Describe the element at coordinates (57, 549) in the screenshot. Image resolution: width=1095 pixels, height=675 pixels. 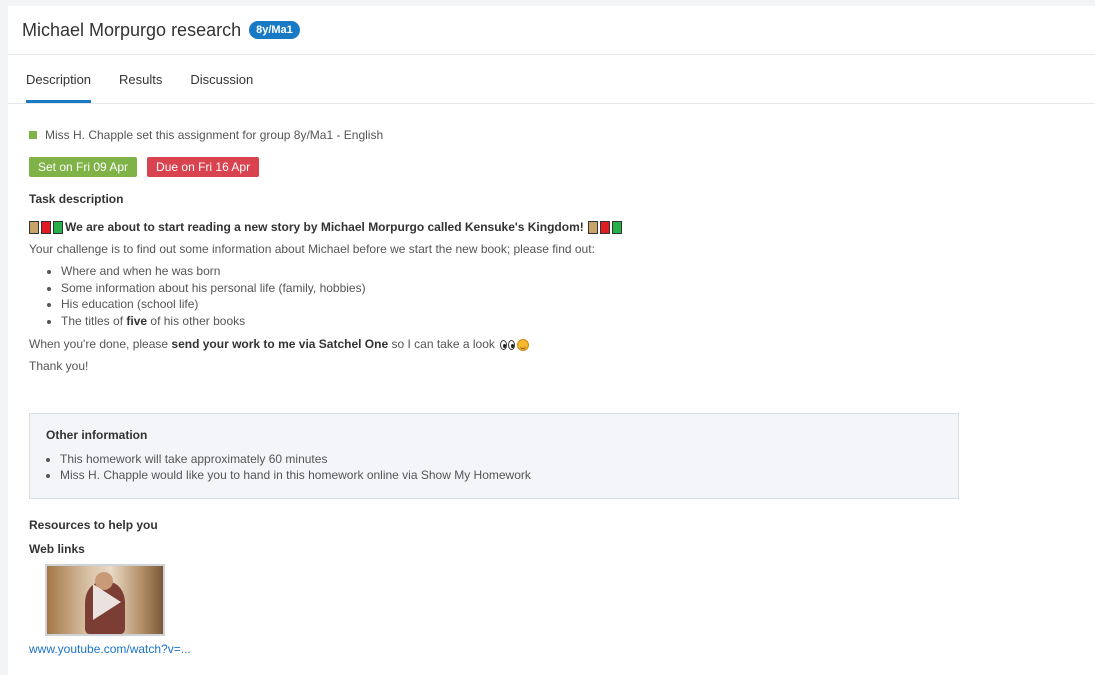
I see `web-links-heading: Web links` at that location.